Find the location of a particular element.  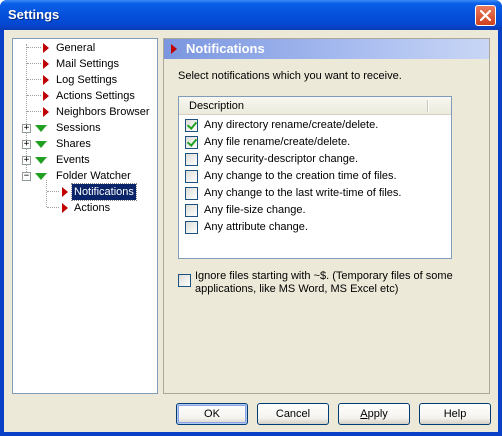

help-button: Help is located at coordinates (455, 414).